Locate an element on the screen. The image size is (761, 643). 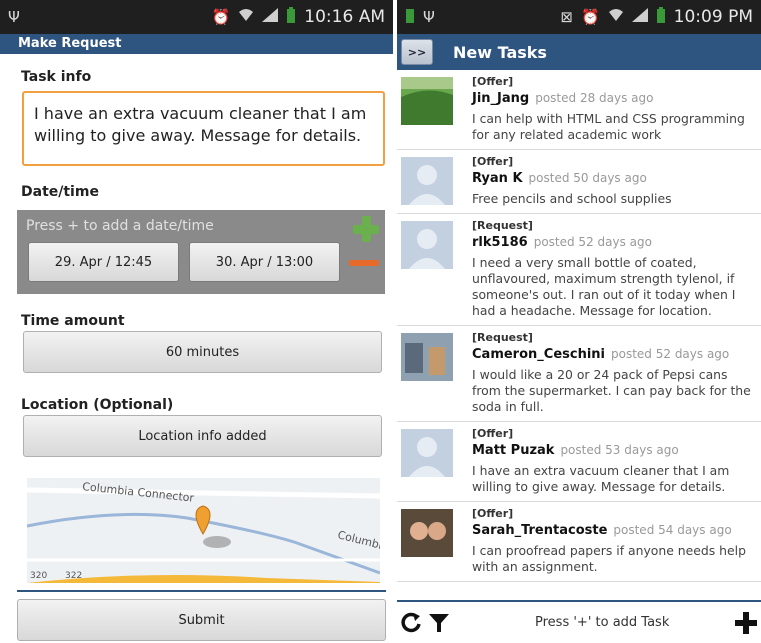
task-user: Matt Puzak is located at coordinates (513, 450).